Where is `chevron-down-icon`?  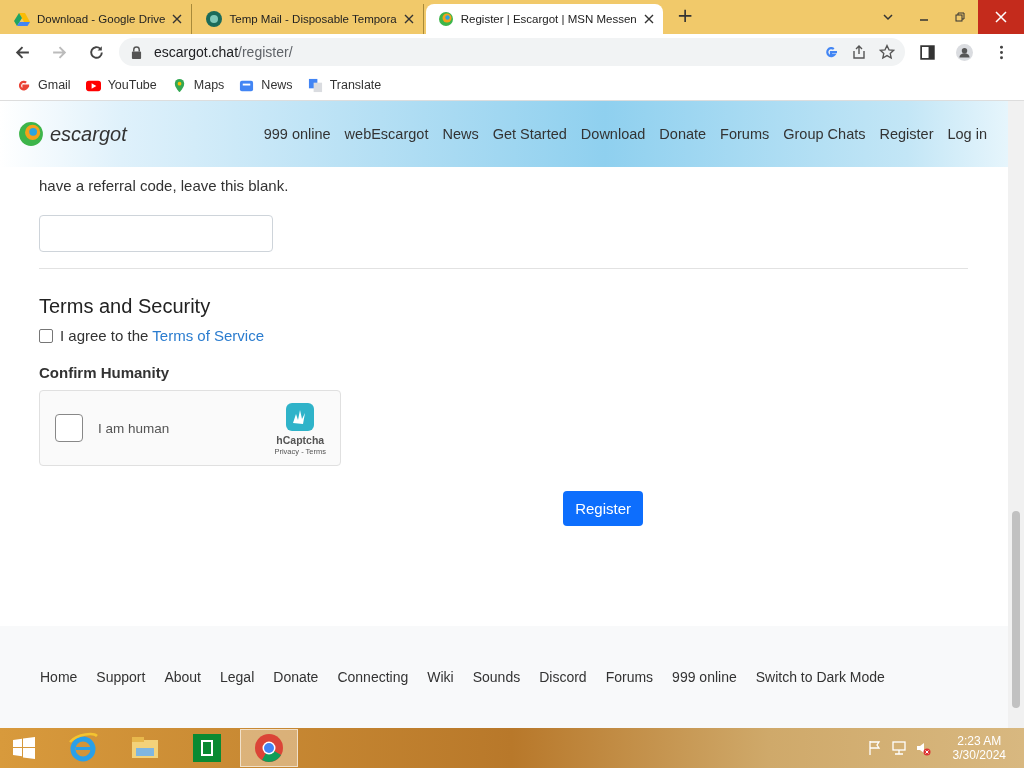 chevron-down-icon is located at coordinates (888, 17).